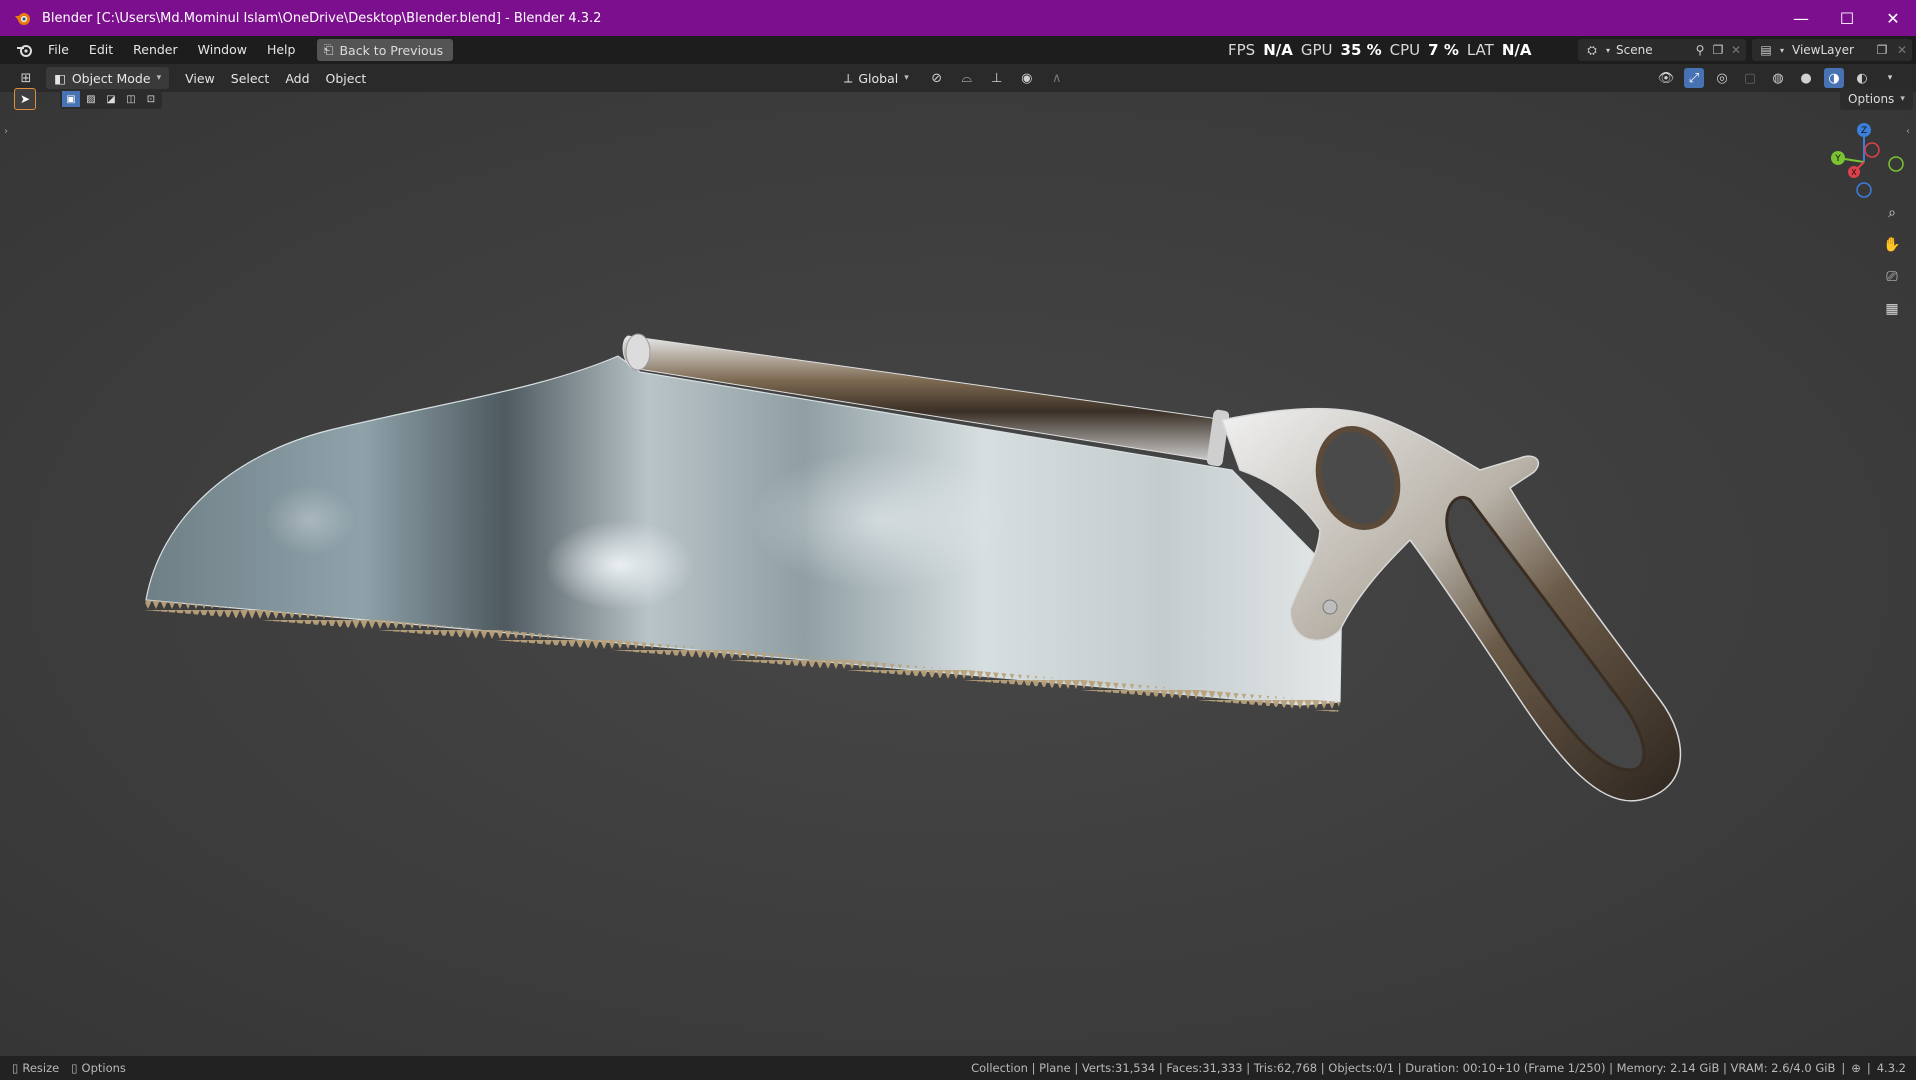 The image size is (1916, 1080). Describe the element at coordinates (1892, 245) in the screenshot. I see `pan-hand-icon: ✋` at that location.